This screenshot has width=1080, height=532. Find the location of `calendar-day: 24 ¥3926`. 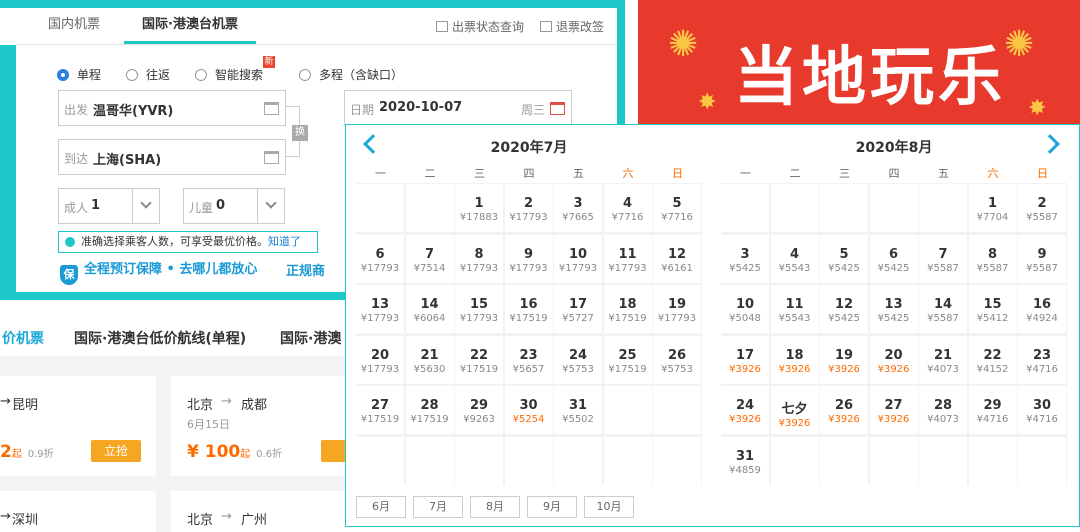

calendar-day: 24 ¥3926 is located at coordinates (745, 410).